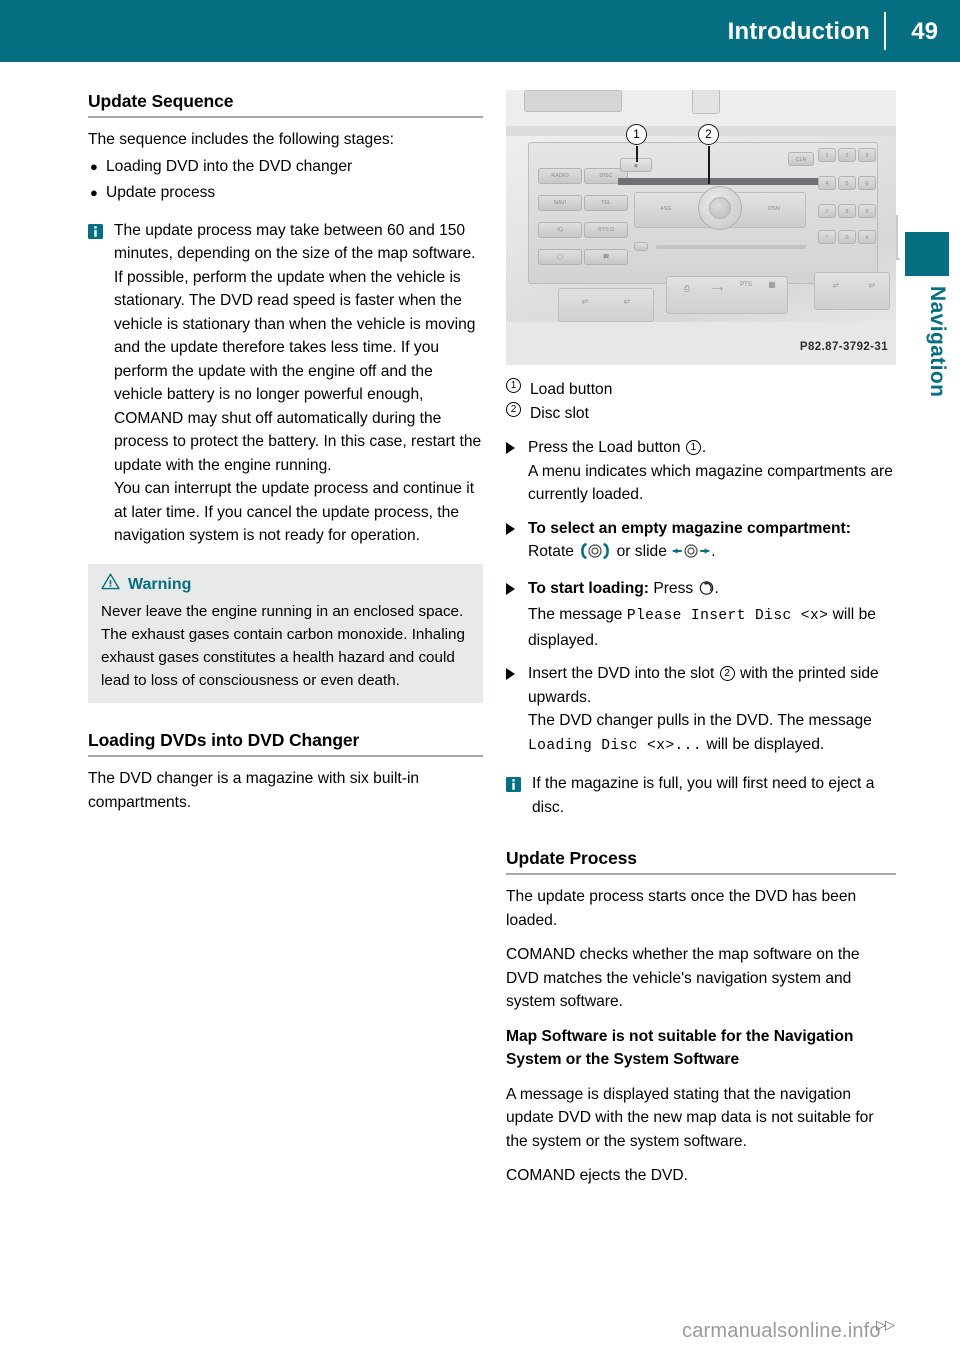 The height and width of the screenshot is (1362, 960). I want to click on comand-slide-icon, so click(691, 555).